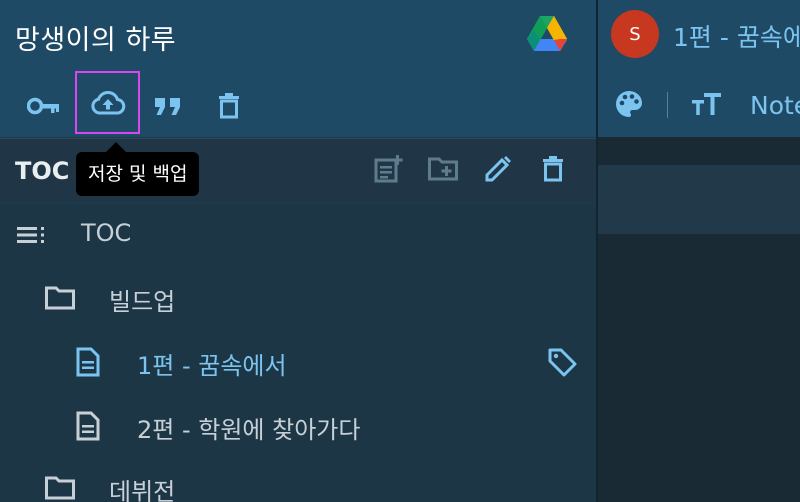 The image size is (800, 502). Describe the element at coordinates (142, 302) in the screenshot. I see `tree-item-label: 빌드업` at that location.